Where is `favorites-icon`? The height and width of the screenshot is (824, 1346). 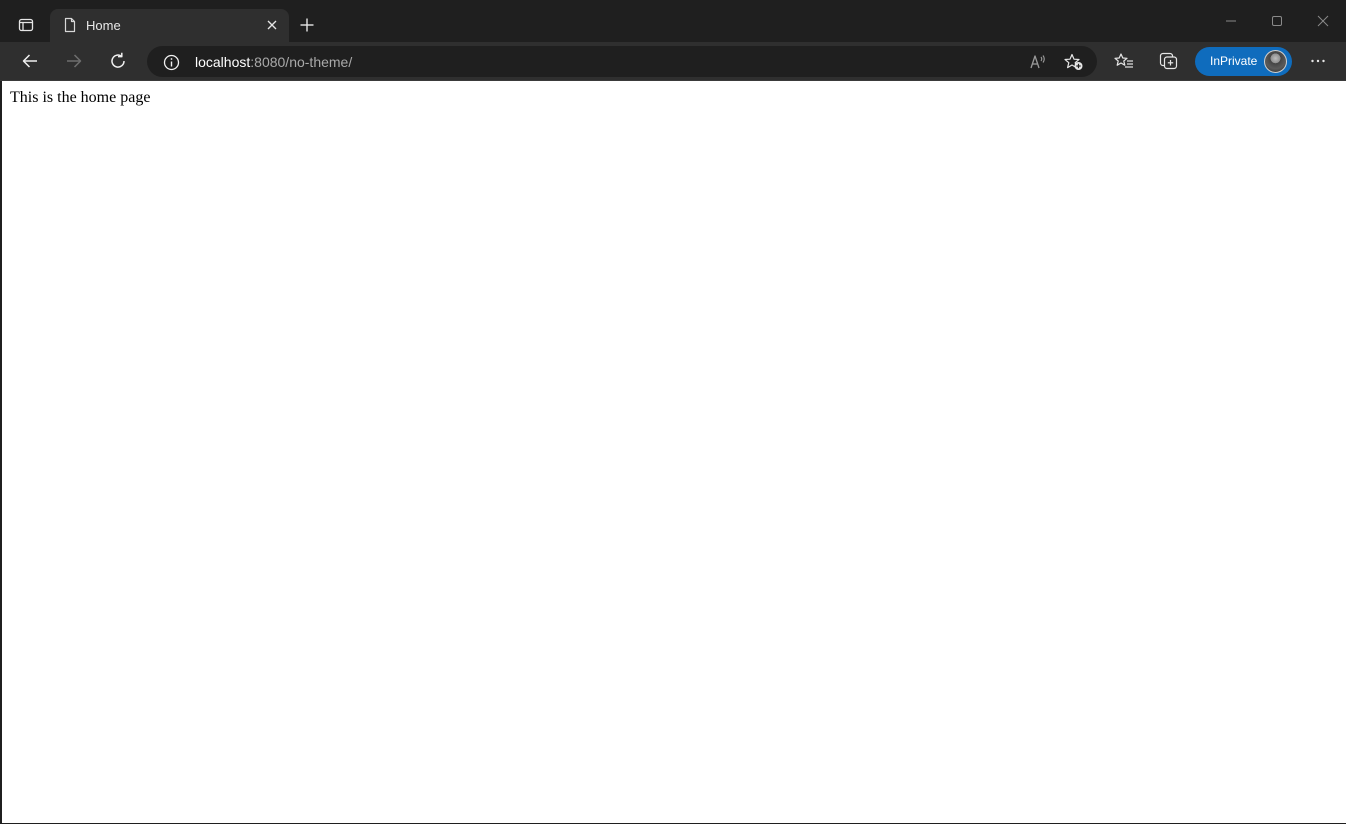
favorites-icon is located at coordinates (1123, 60).